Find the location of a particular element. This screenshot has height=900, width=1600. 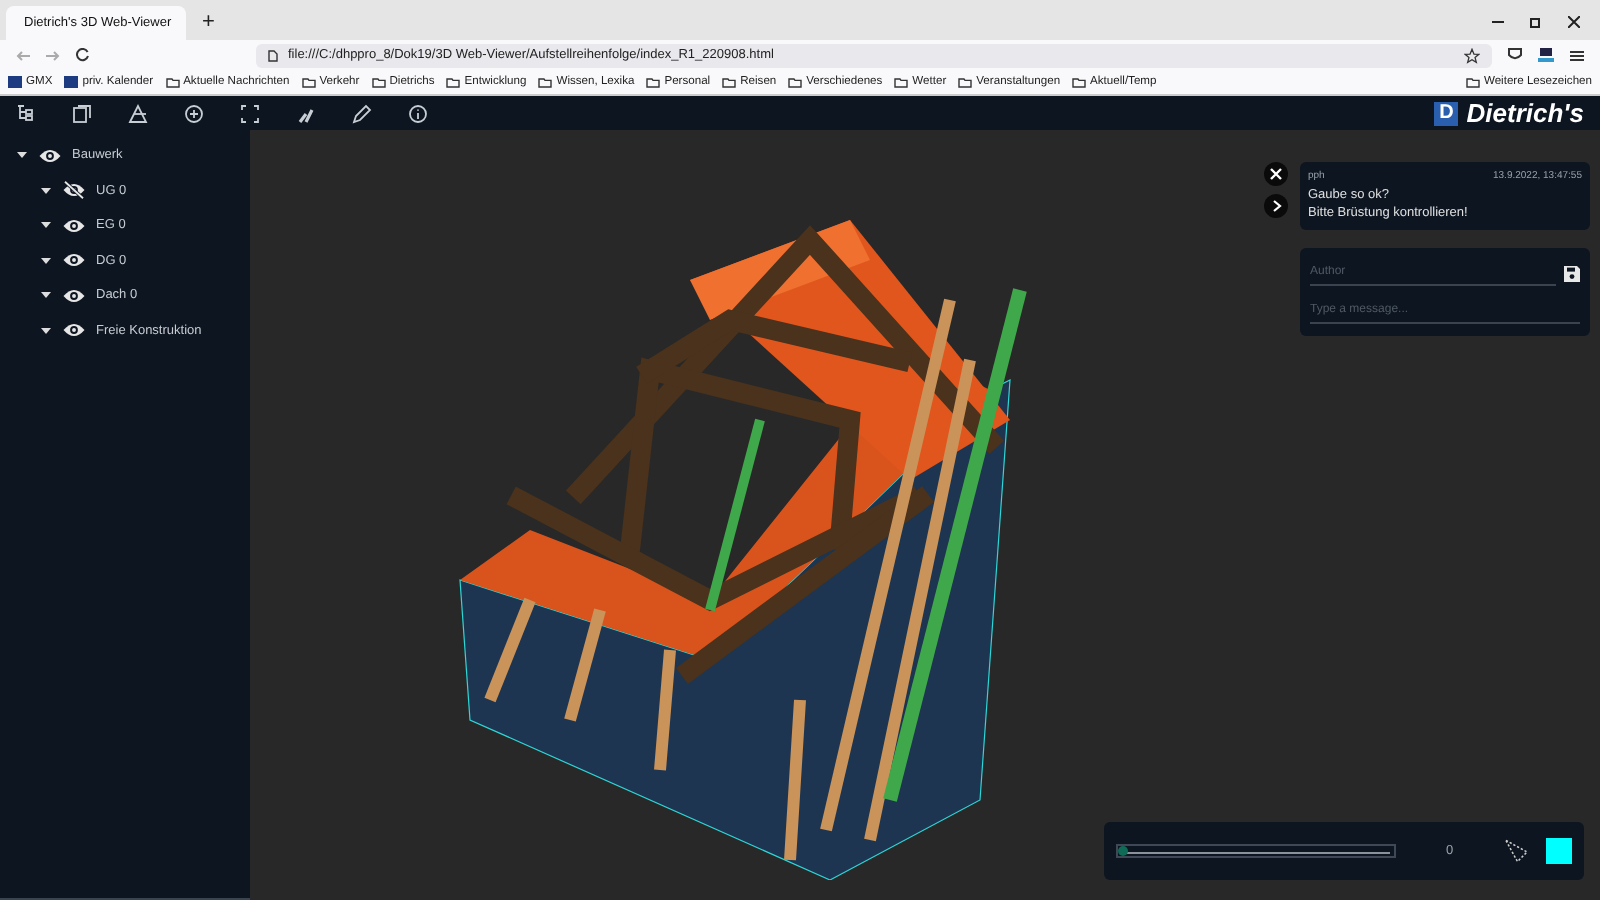

slider-thumb is located at coordinates (1123, 851).